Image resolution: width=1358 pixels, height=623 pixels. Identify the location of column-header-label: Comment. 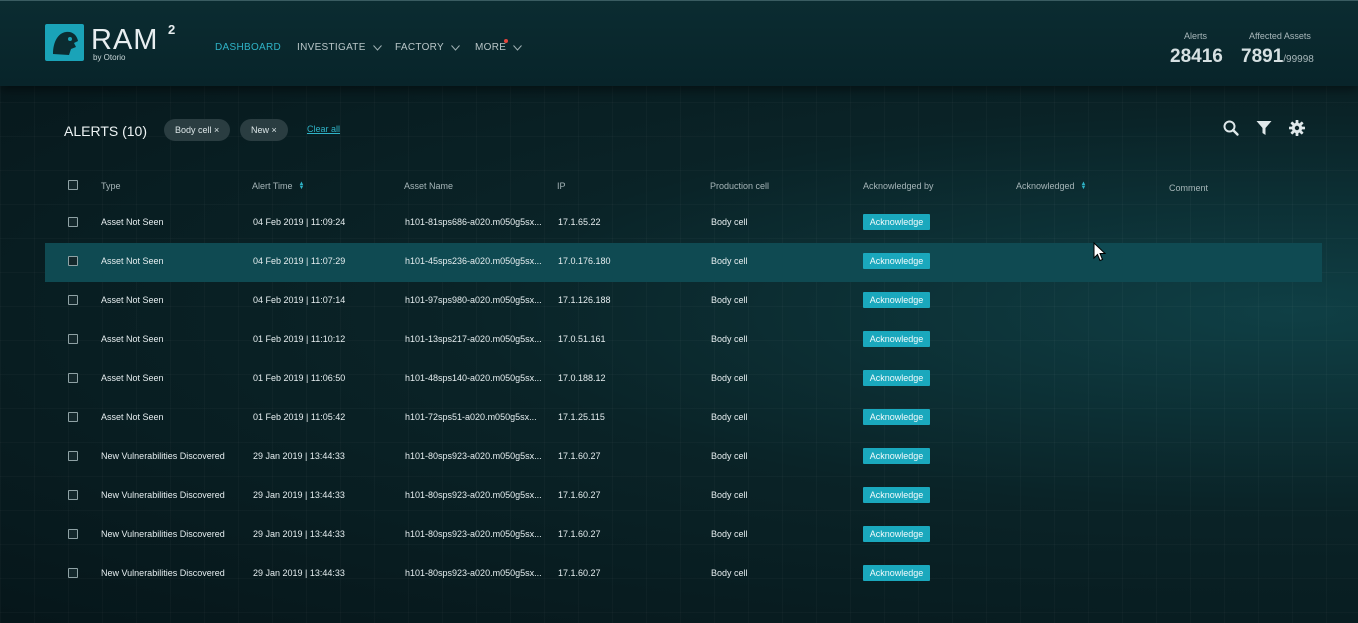
(1189, 188).